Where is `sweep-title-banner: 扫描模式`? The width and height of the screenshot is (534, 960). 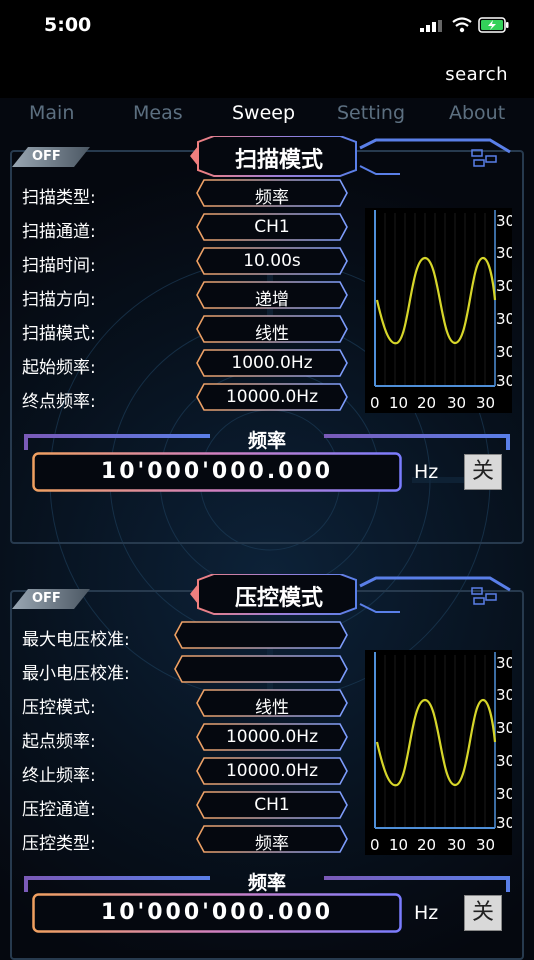
sweep-title-banner: 扫描模式 is located at coordinates (360, 156).